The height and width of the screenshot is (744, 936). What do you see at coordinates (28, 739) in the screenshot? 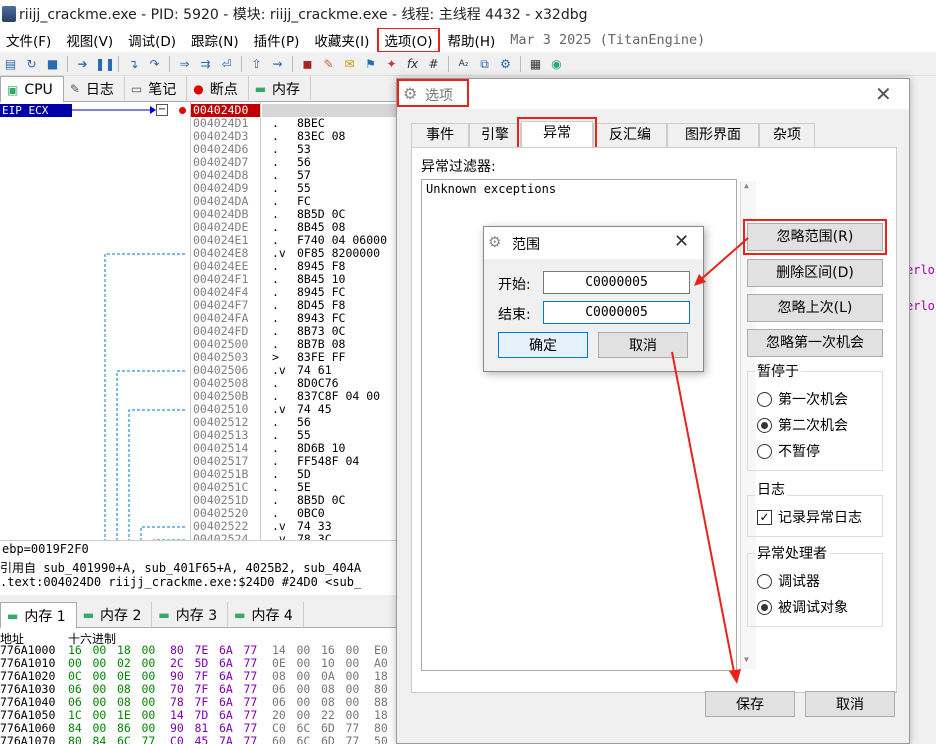
I see `dump-address: 776A1070` at bounding box center [28, 739].